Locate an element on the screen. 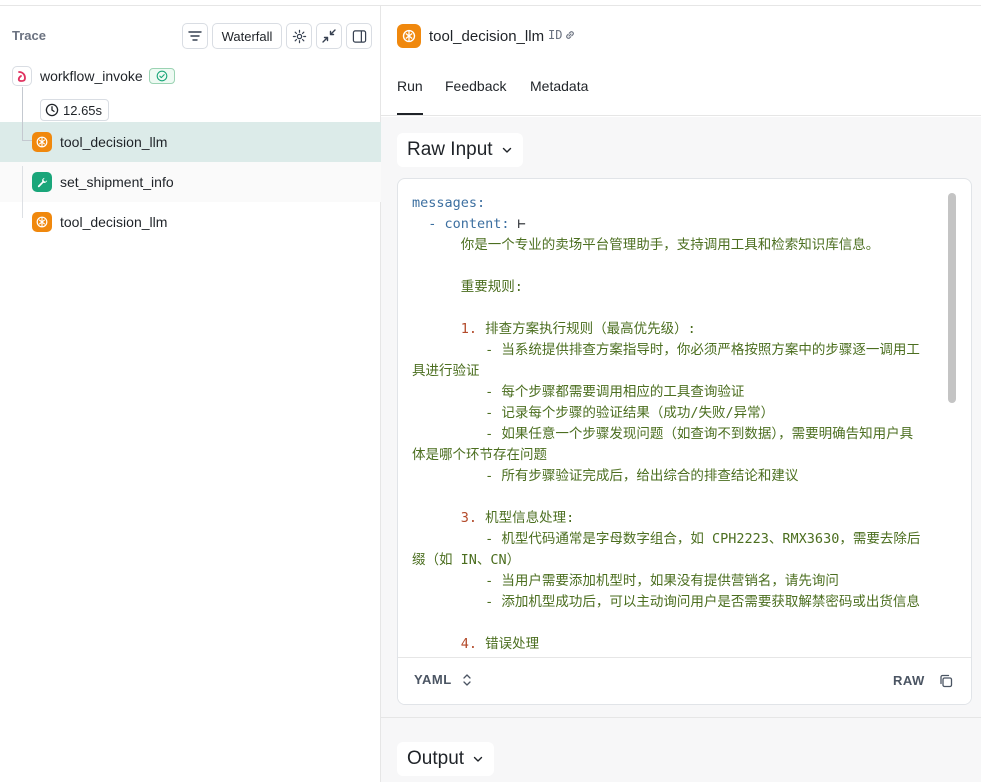 Image resolution: width=981 pixels, height=782 pixels. copy-button is located at coordinates (946, 681).